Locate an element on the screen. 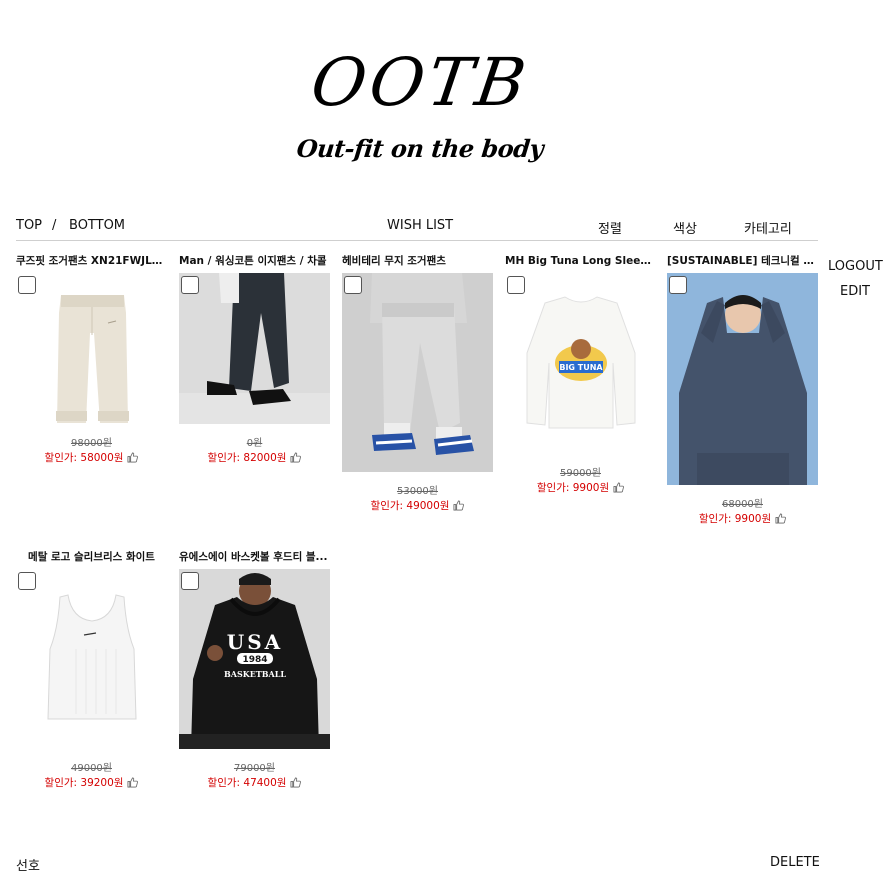  sale-price-row: 할인가: 49000원 is located at coordinates (417, 505).